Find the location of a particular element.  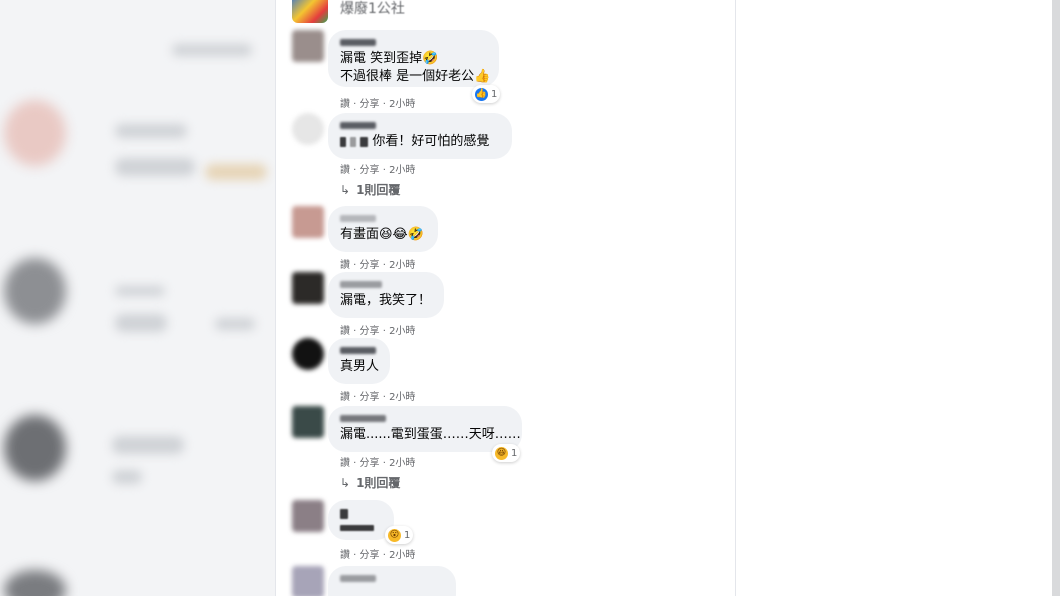

comment-bubble: 有畫面😆😂🤣 is located at coordinates (383, 229).